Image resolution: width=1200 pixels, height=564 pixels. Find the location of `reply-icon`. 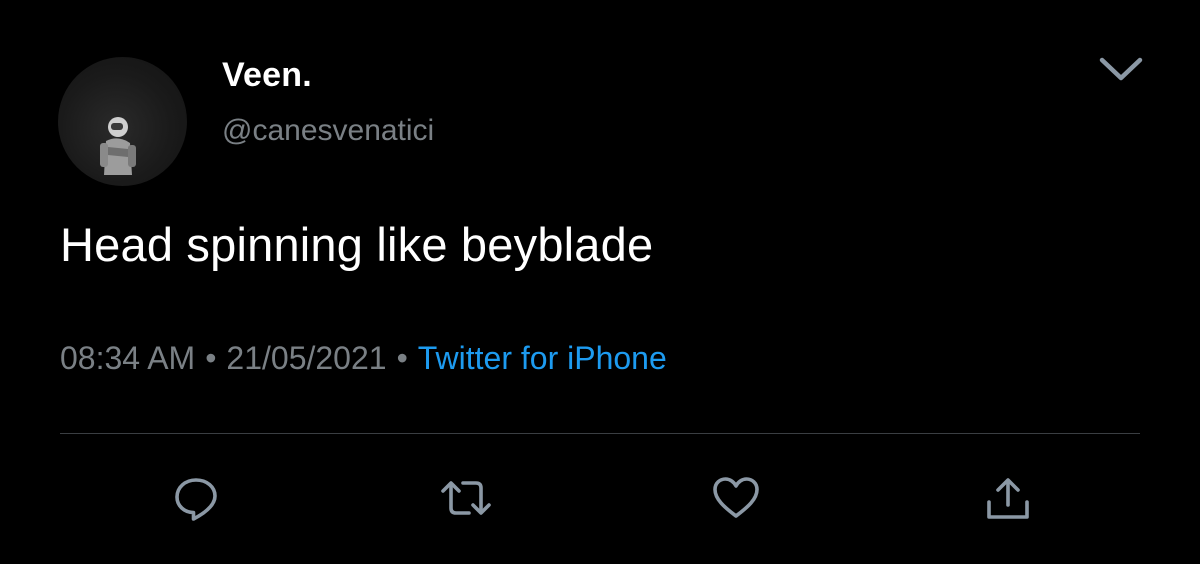

reply-icon is located at coordinates (196, 499).